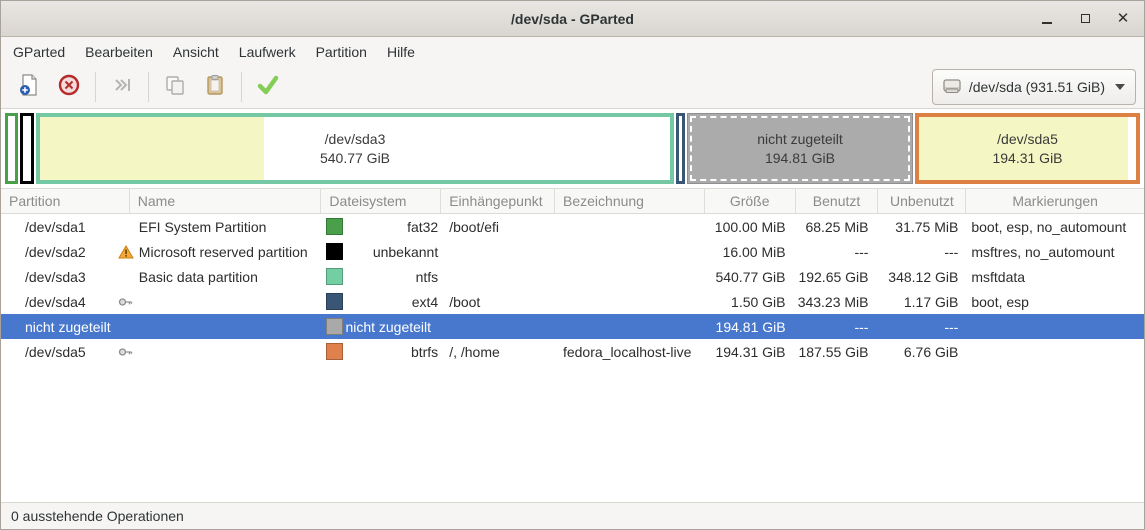 Image resolution: width=1145 pixels, height=530 pixels. I want to click on minimize-button, so click(1047, 19).